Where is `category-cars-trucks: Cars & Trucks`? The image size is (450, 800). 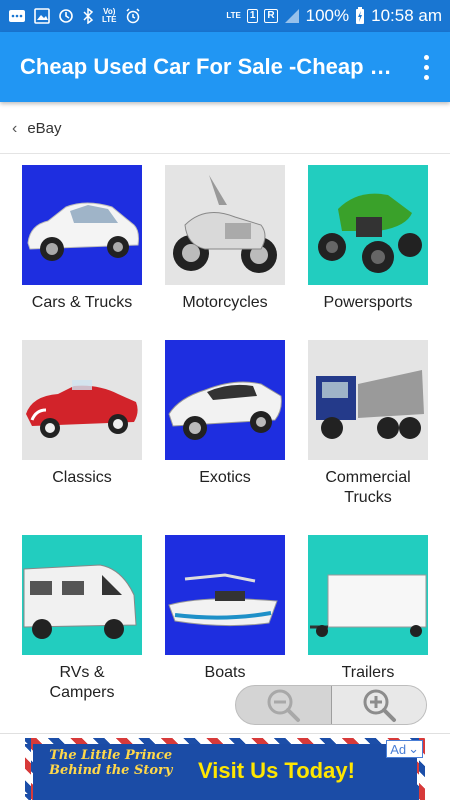
category-cars-trucks: Cars & Trucks is located at coordinates (82, 239).